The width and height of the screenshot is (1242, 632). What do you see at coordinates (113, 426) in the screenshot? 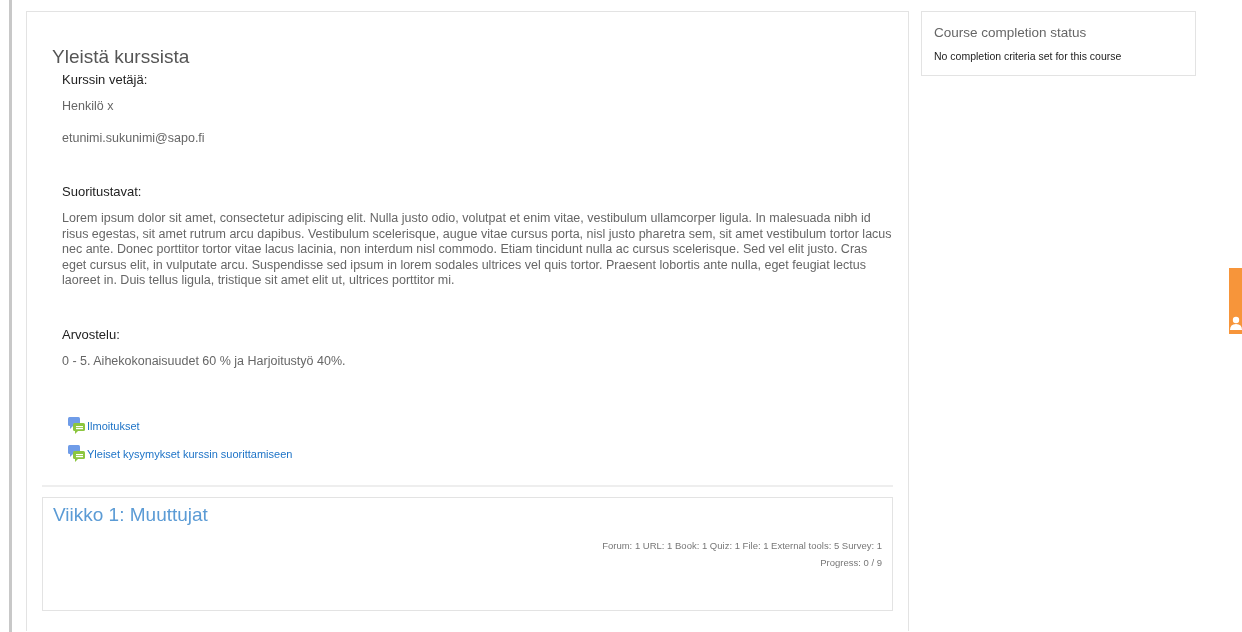
I see `forum-link: Ilmoitukset` at bounding box center [113, 426].